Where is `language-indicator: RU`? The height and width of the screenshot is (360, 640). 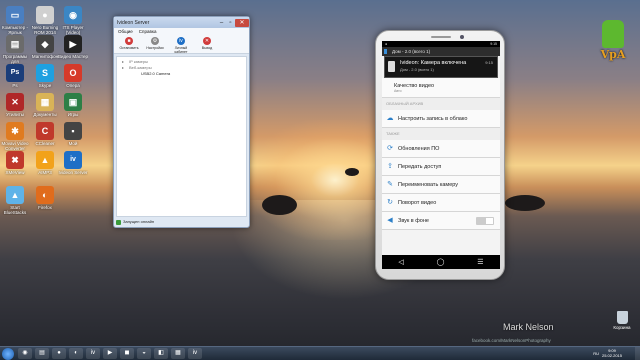 language-indicator: RU is located at coordinates (596, 353).